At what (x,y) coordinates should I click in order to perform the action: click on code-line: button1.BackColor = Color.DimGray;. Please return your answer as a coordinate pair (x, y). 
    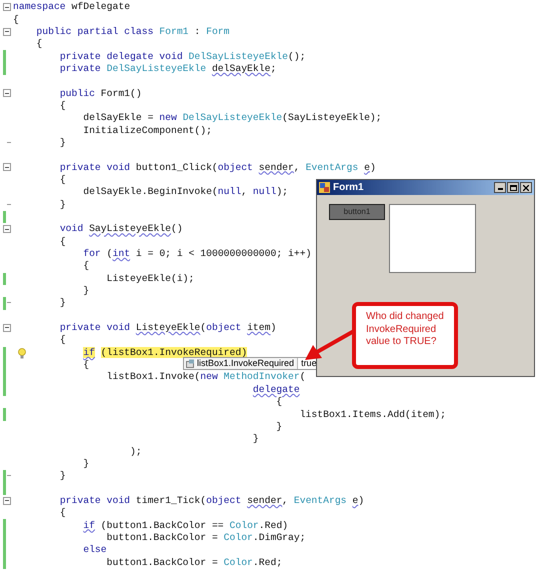
    Looking at the image, I should click on (206, 538).